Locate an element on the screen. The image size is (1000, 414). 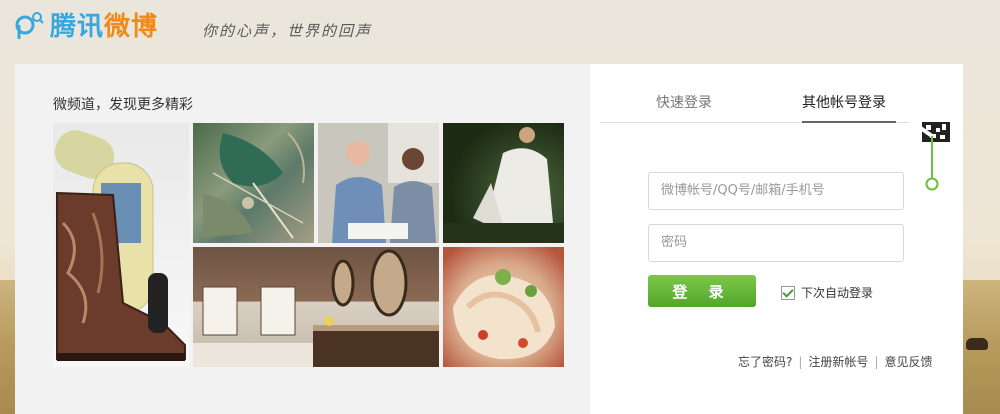
brand-name: 腾讯微博 is located at coordinates (104, 24).